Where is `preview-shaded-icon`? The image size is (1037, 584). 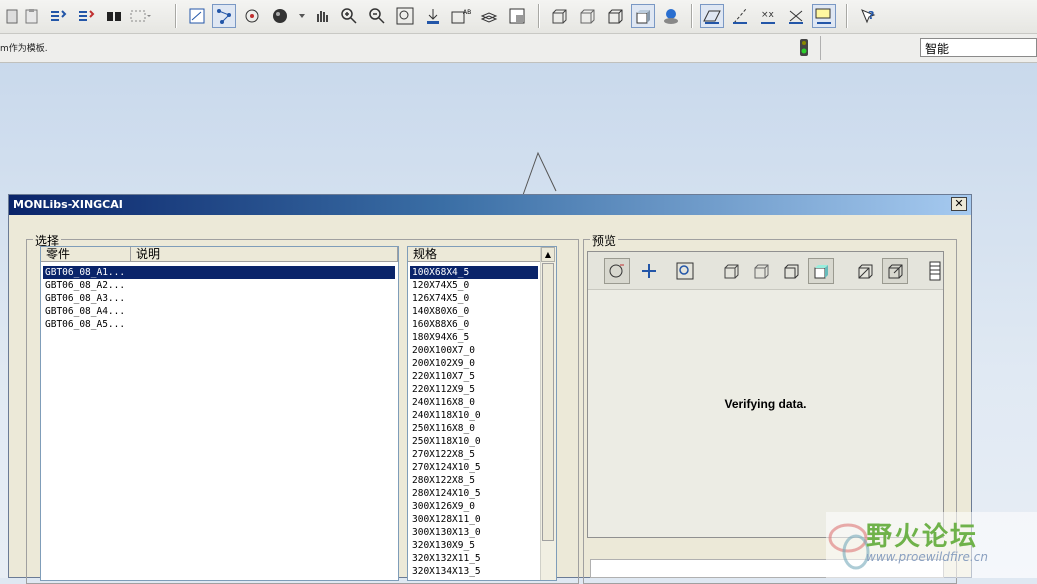 preview-shaded-icon is located at coordinates (821, 271).